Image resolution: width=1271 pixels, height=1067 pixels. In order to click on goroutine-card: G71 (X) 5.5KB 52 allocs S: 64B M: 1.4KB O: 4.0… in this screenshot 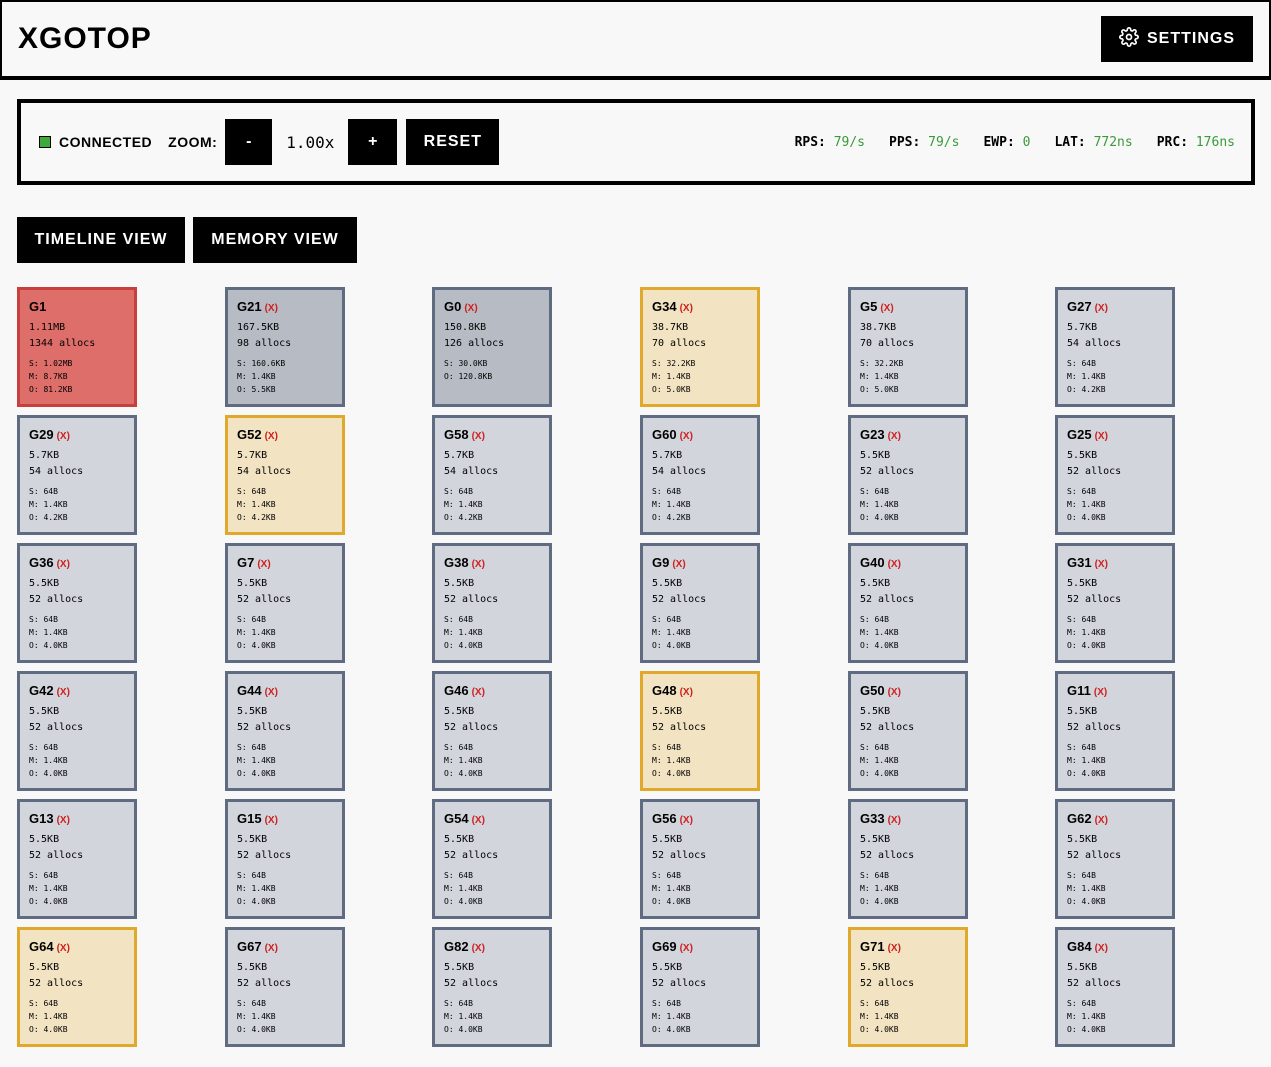, I will do `click(908, 987)`.